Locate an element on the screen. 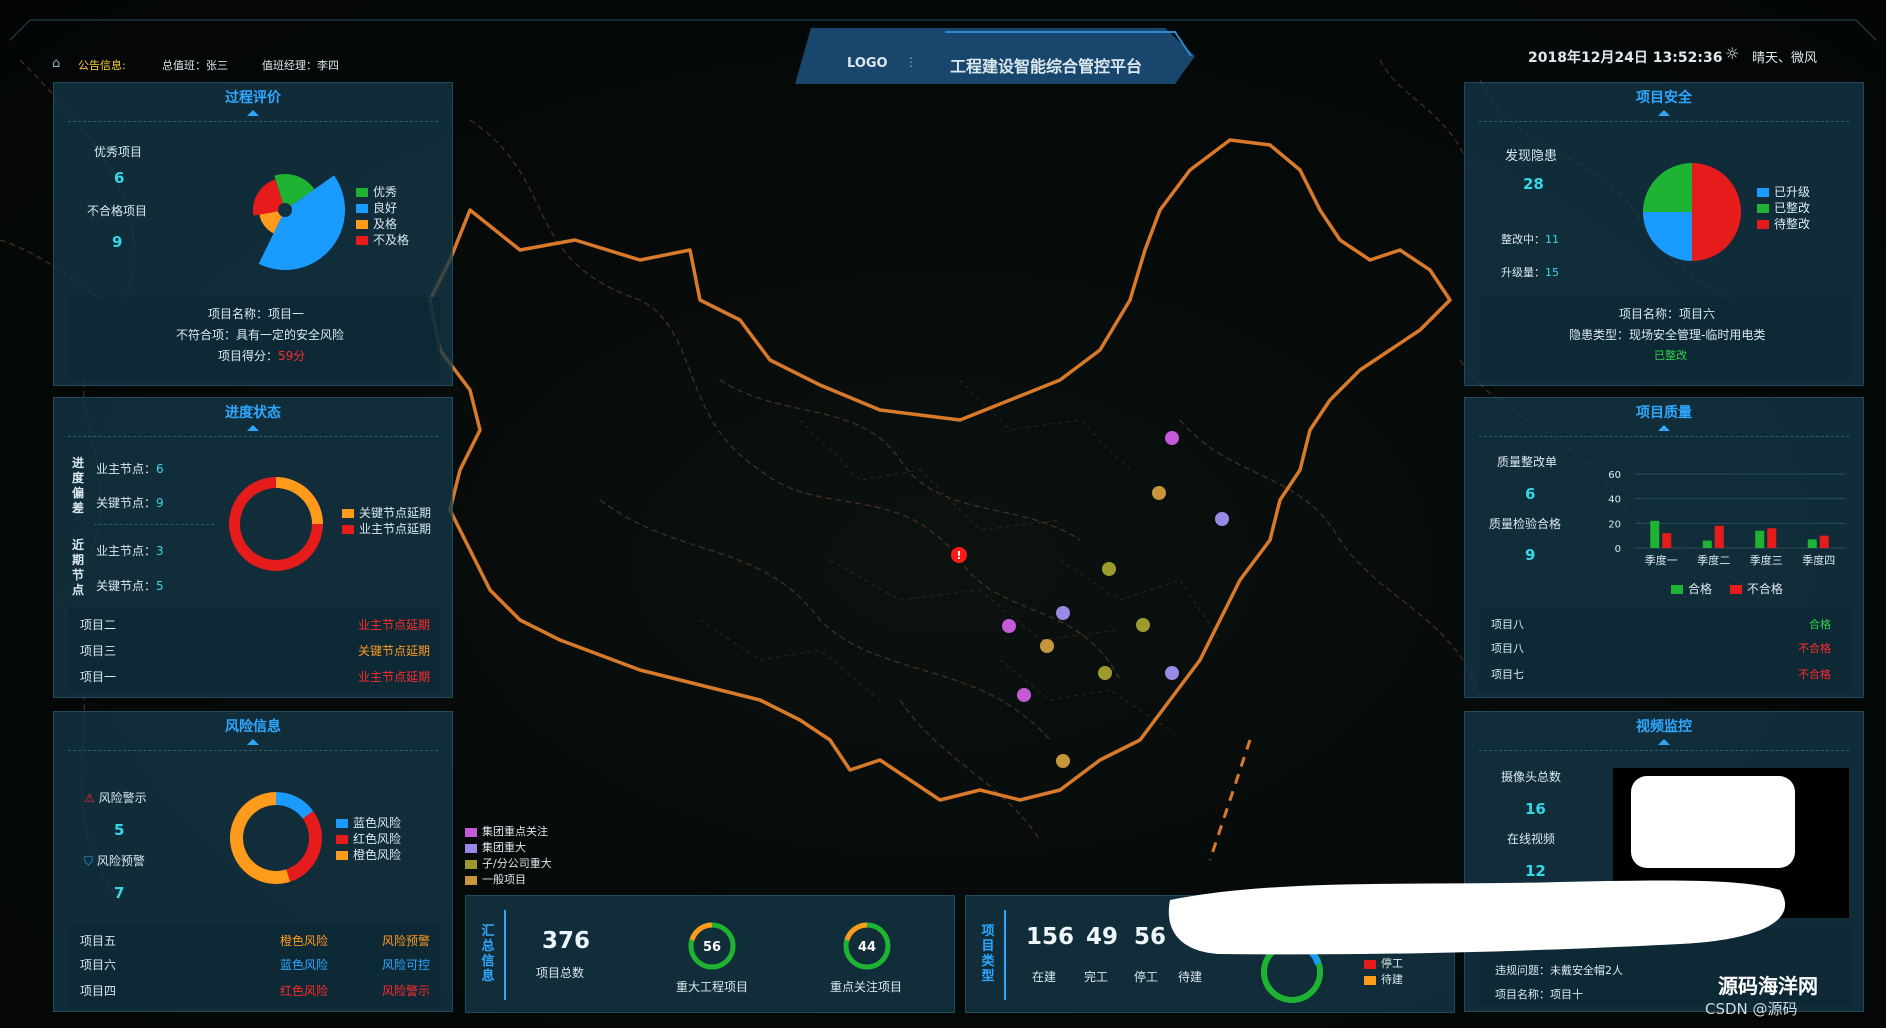 The image size is (1886, 1028). pie-slice-红色风险 is located at coordinates (304, 846).